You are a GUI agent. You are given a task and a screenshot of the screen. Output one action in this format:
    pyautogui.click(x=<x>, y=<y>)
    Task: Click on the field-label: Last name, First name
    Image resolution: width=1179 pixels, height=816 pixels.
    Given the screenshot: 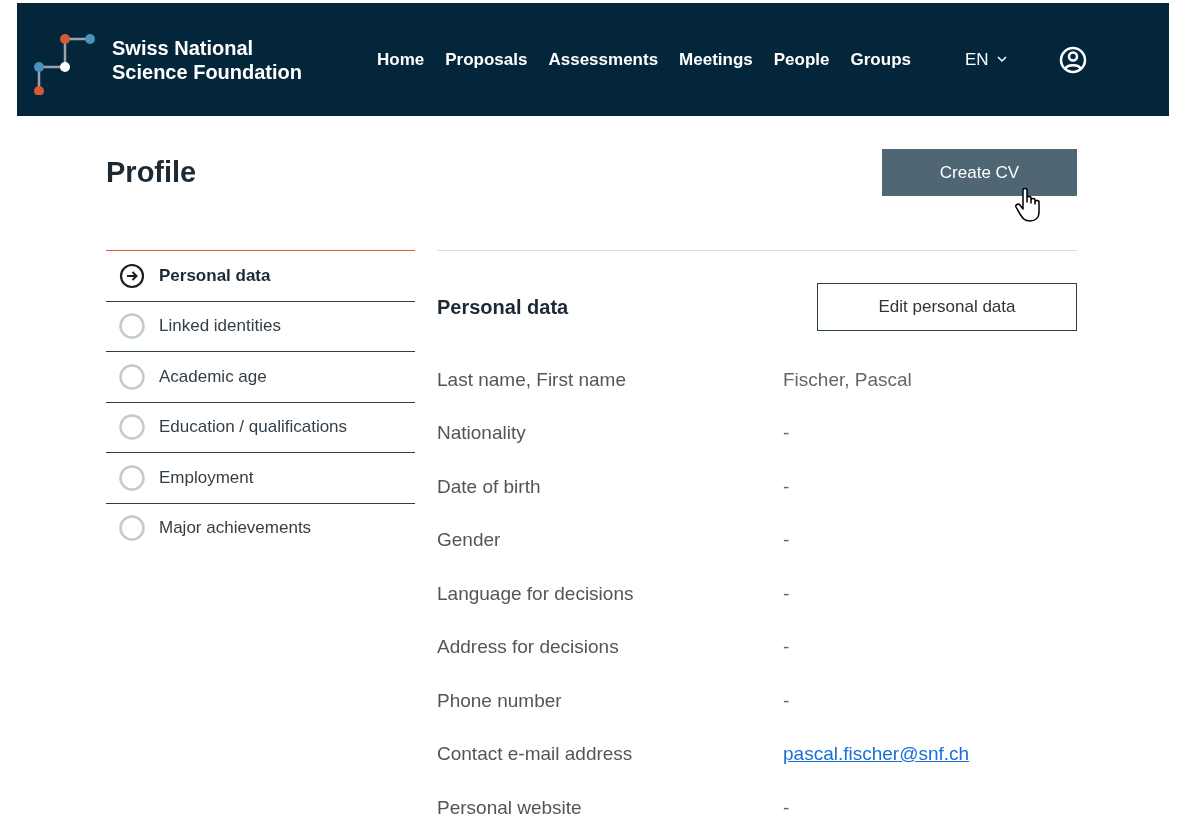 What is the action you would take?
    pyautogui.click(x=532, y=379)
    